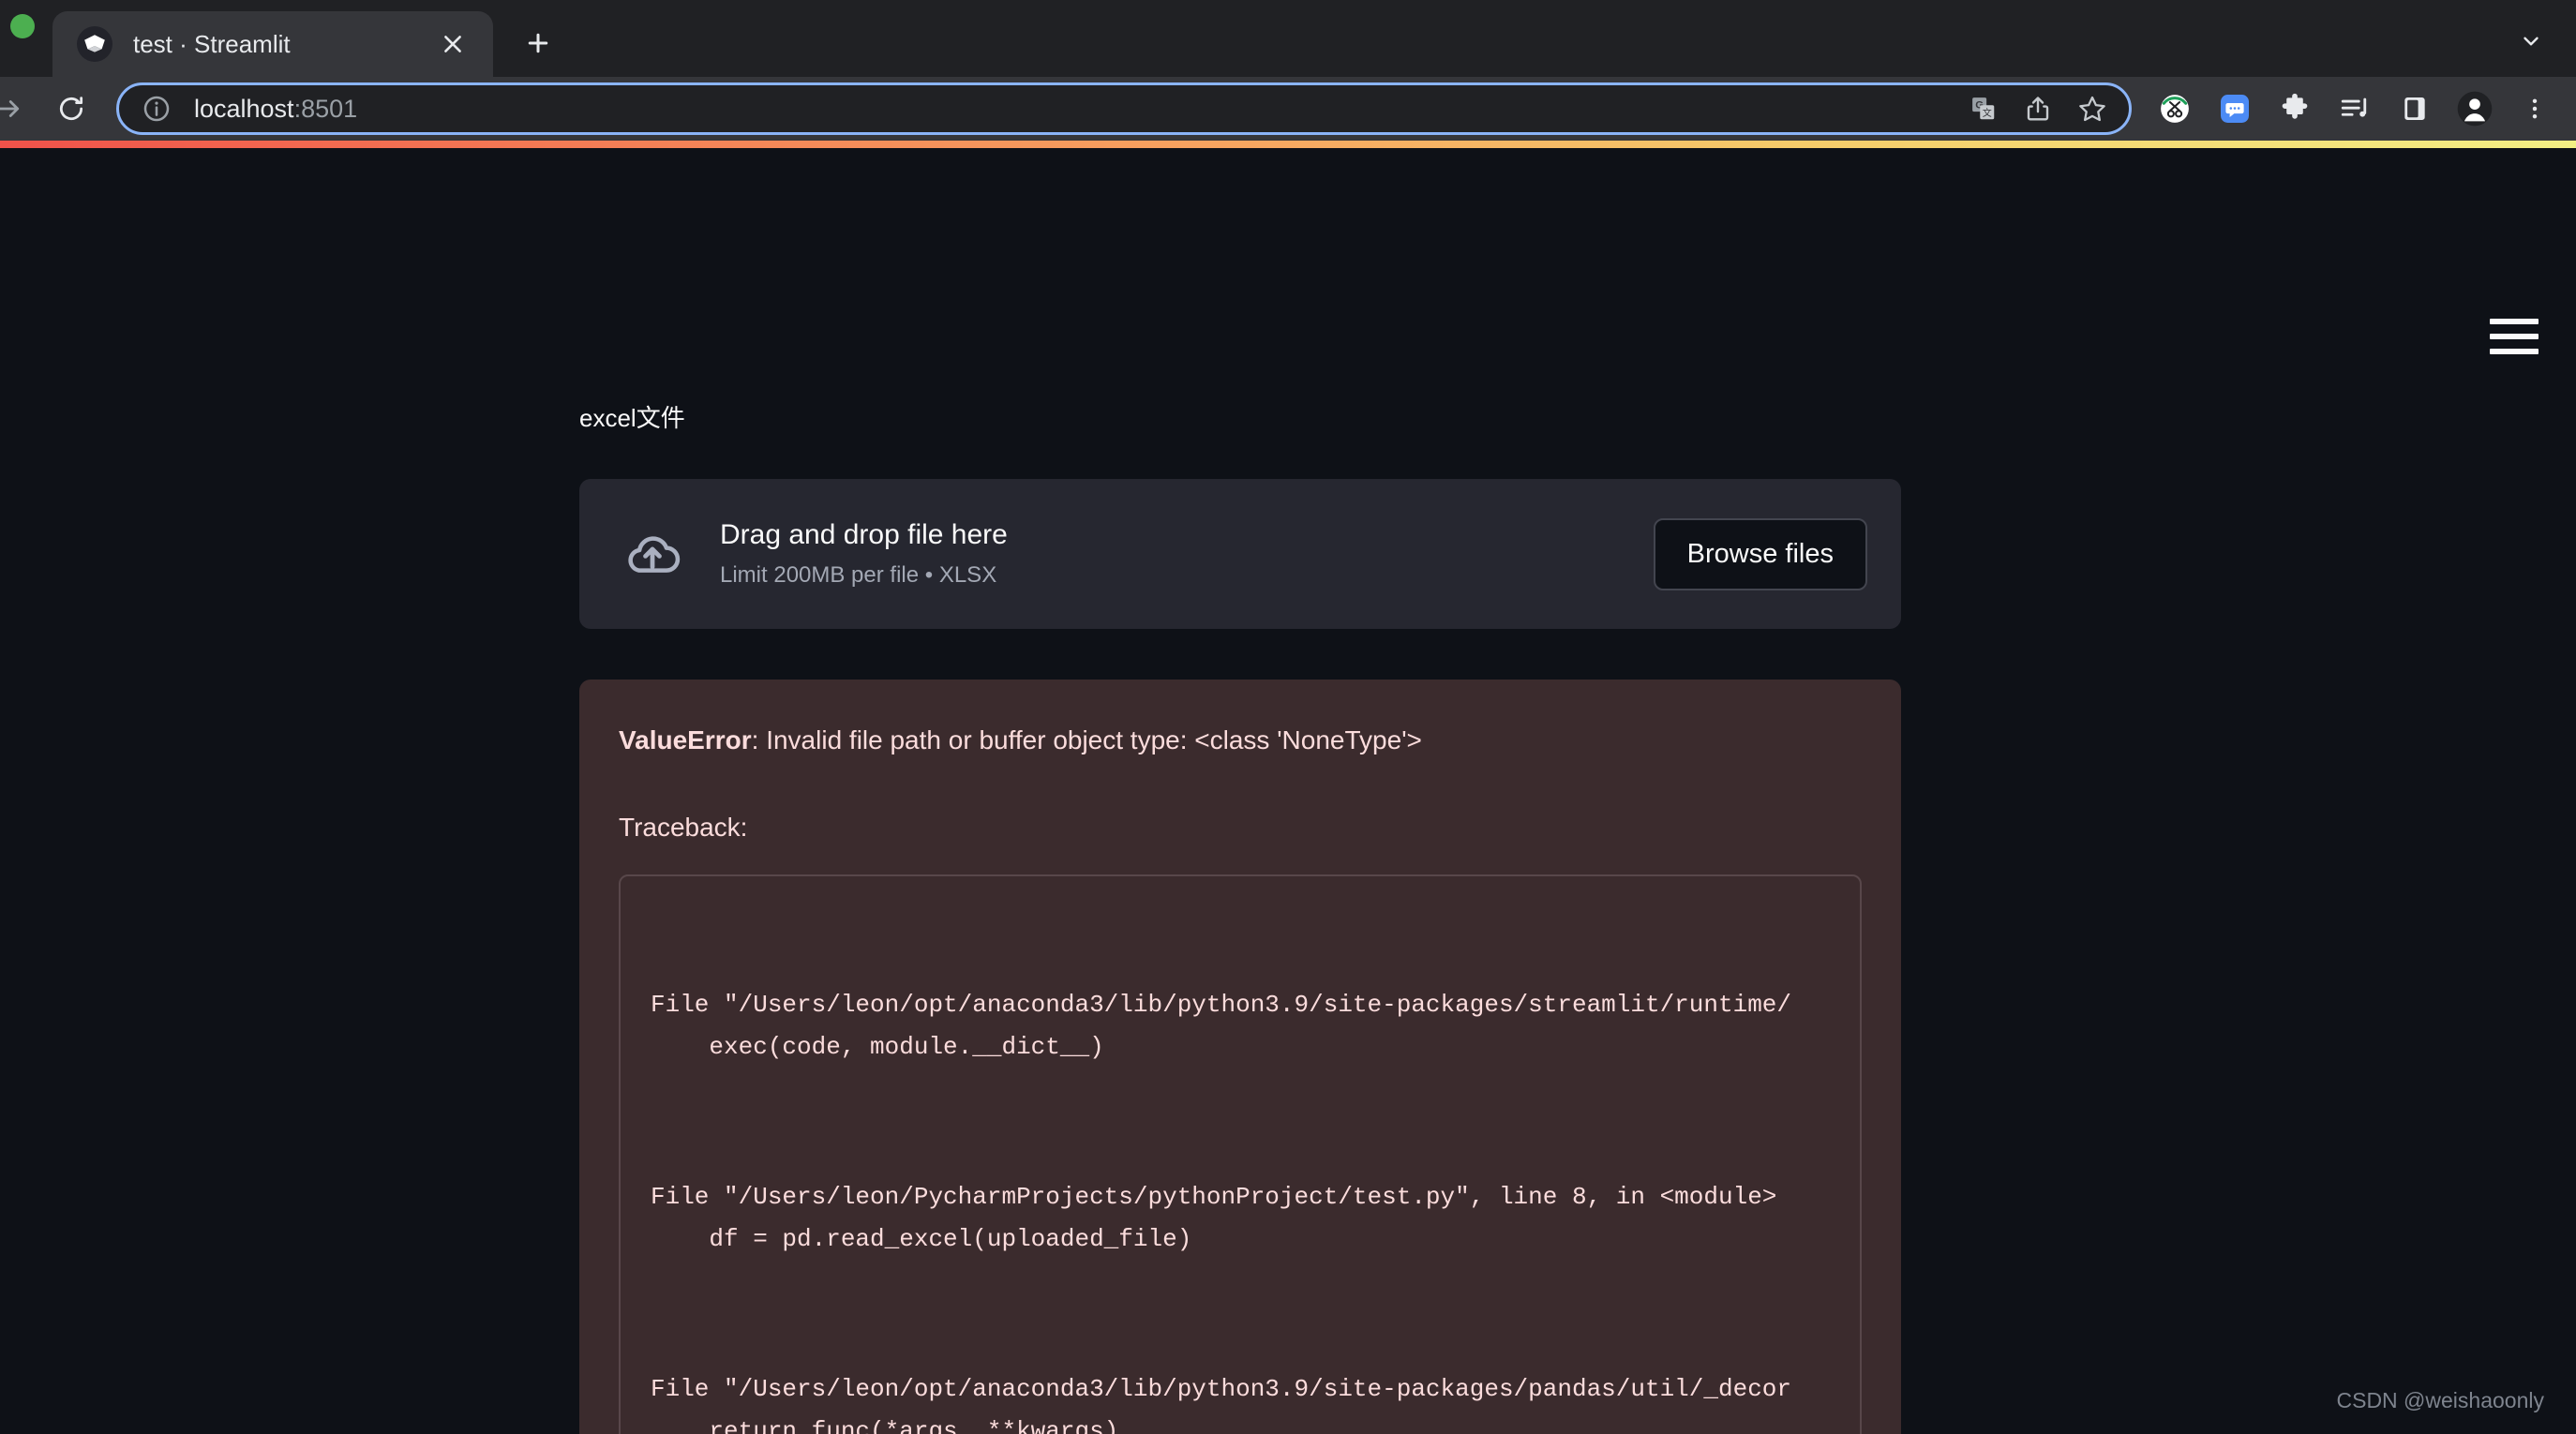 The width and height of the screenshot is (2576, 1434). I want to click on media-playlist-icon, so click(2354, 108).